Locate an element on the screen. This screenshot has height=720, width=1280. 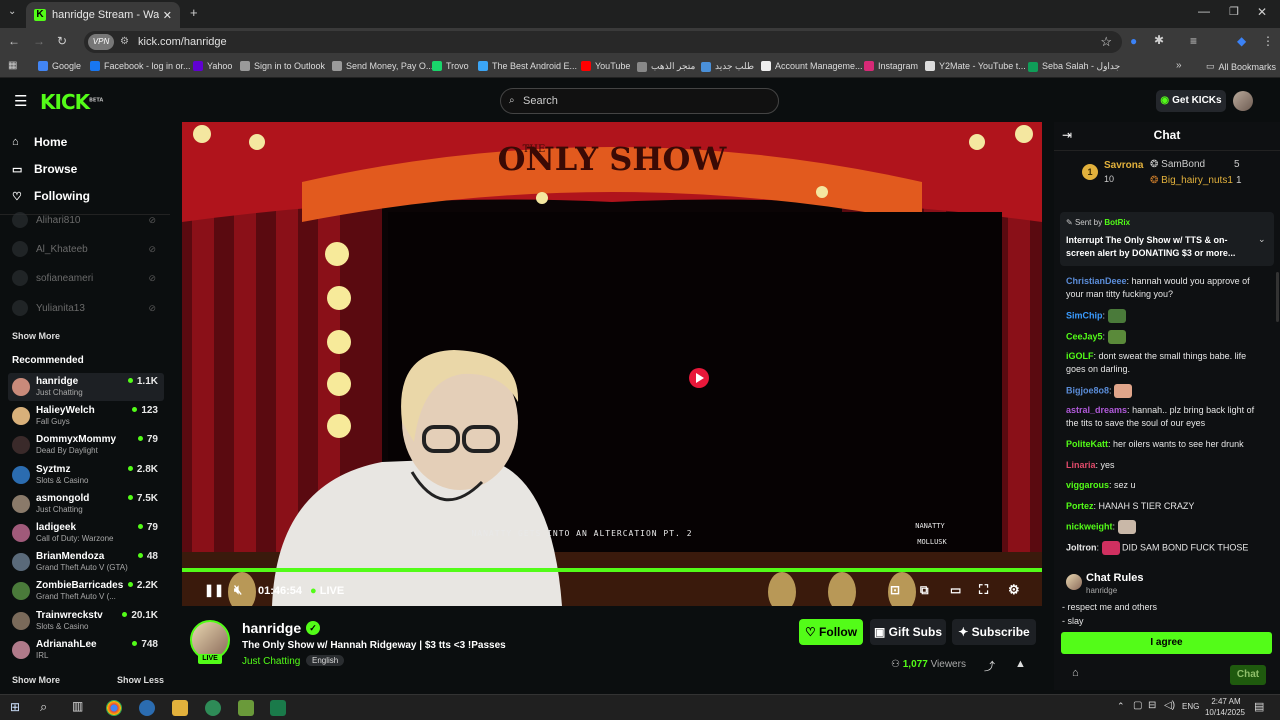
chat-username: astral_dreams is located at coordinates (1096, 410).